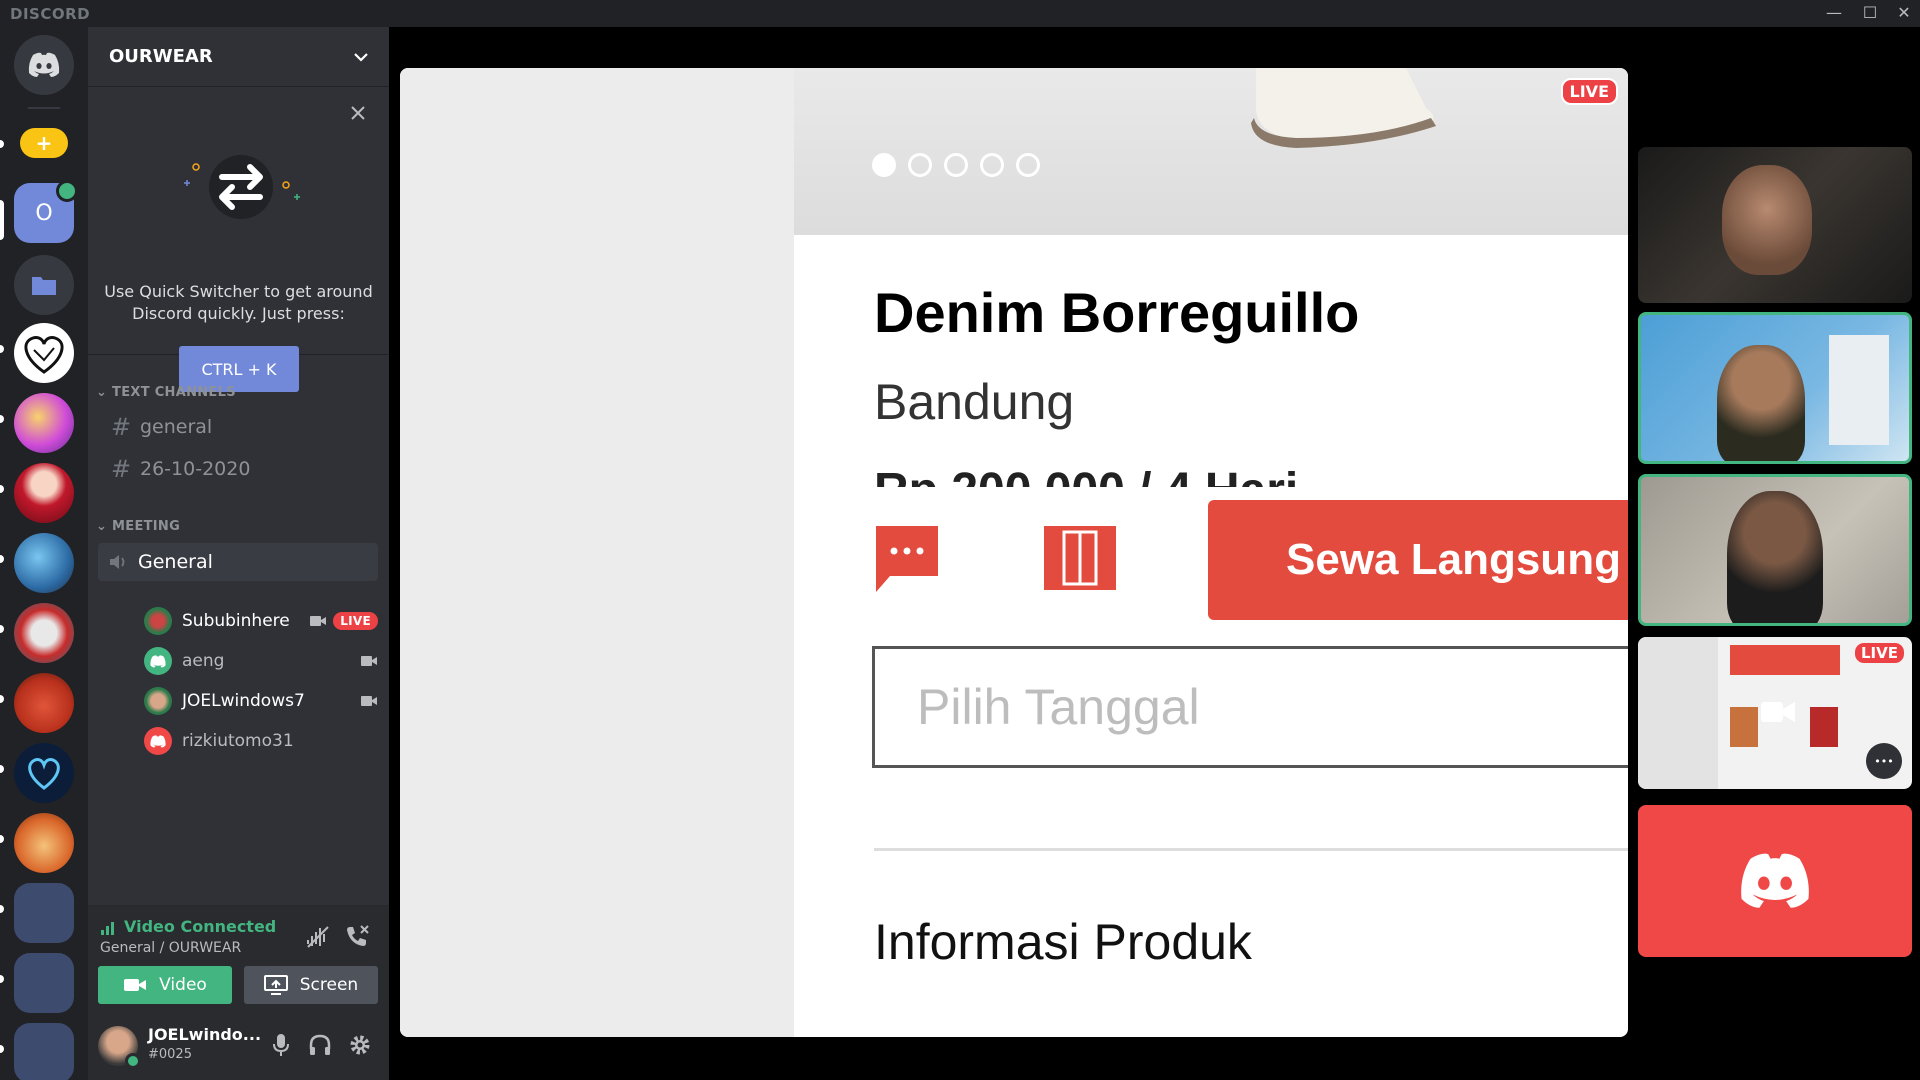 Image resolution: width=1920 pixels, height=1080 pixels. I want to click on server-anime-icon, so click(44, 423).